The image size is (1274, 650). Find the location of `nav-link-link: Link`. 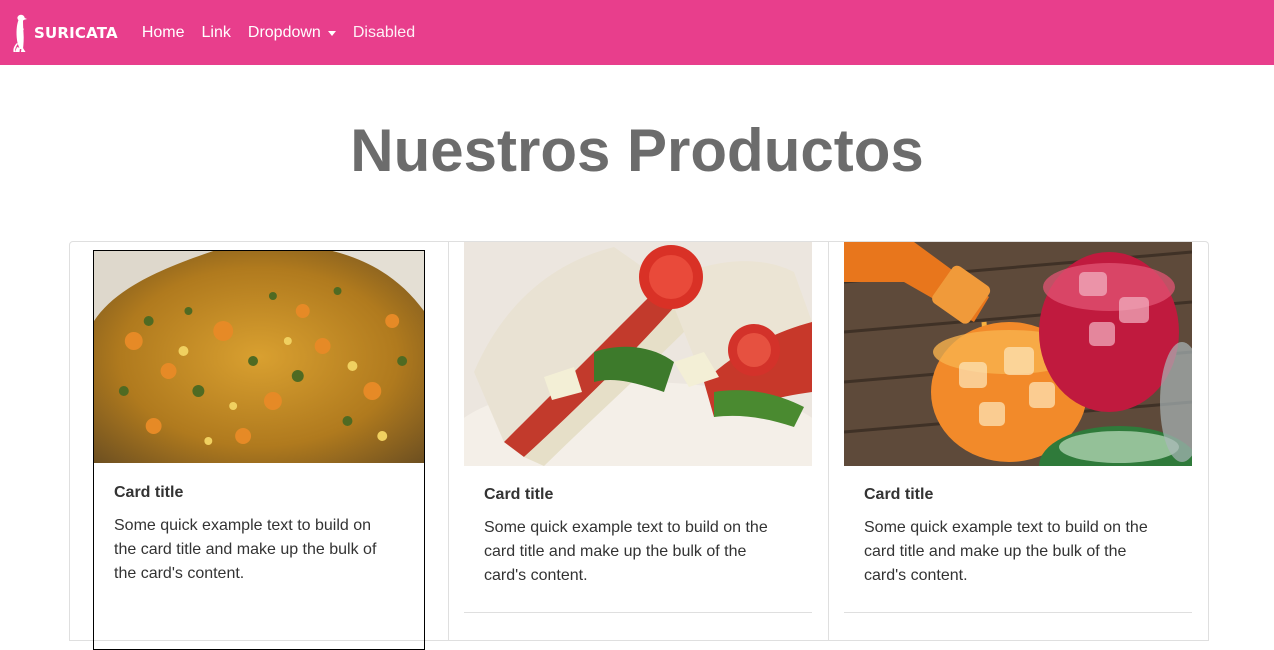

nav-link-link: Link is located at coordinates (216, 33).